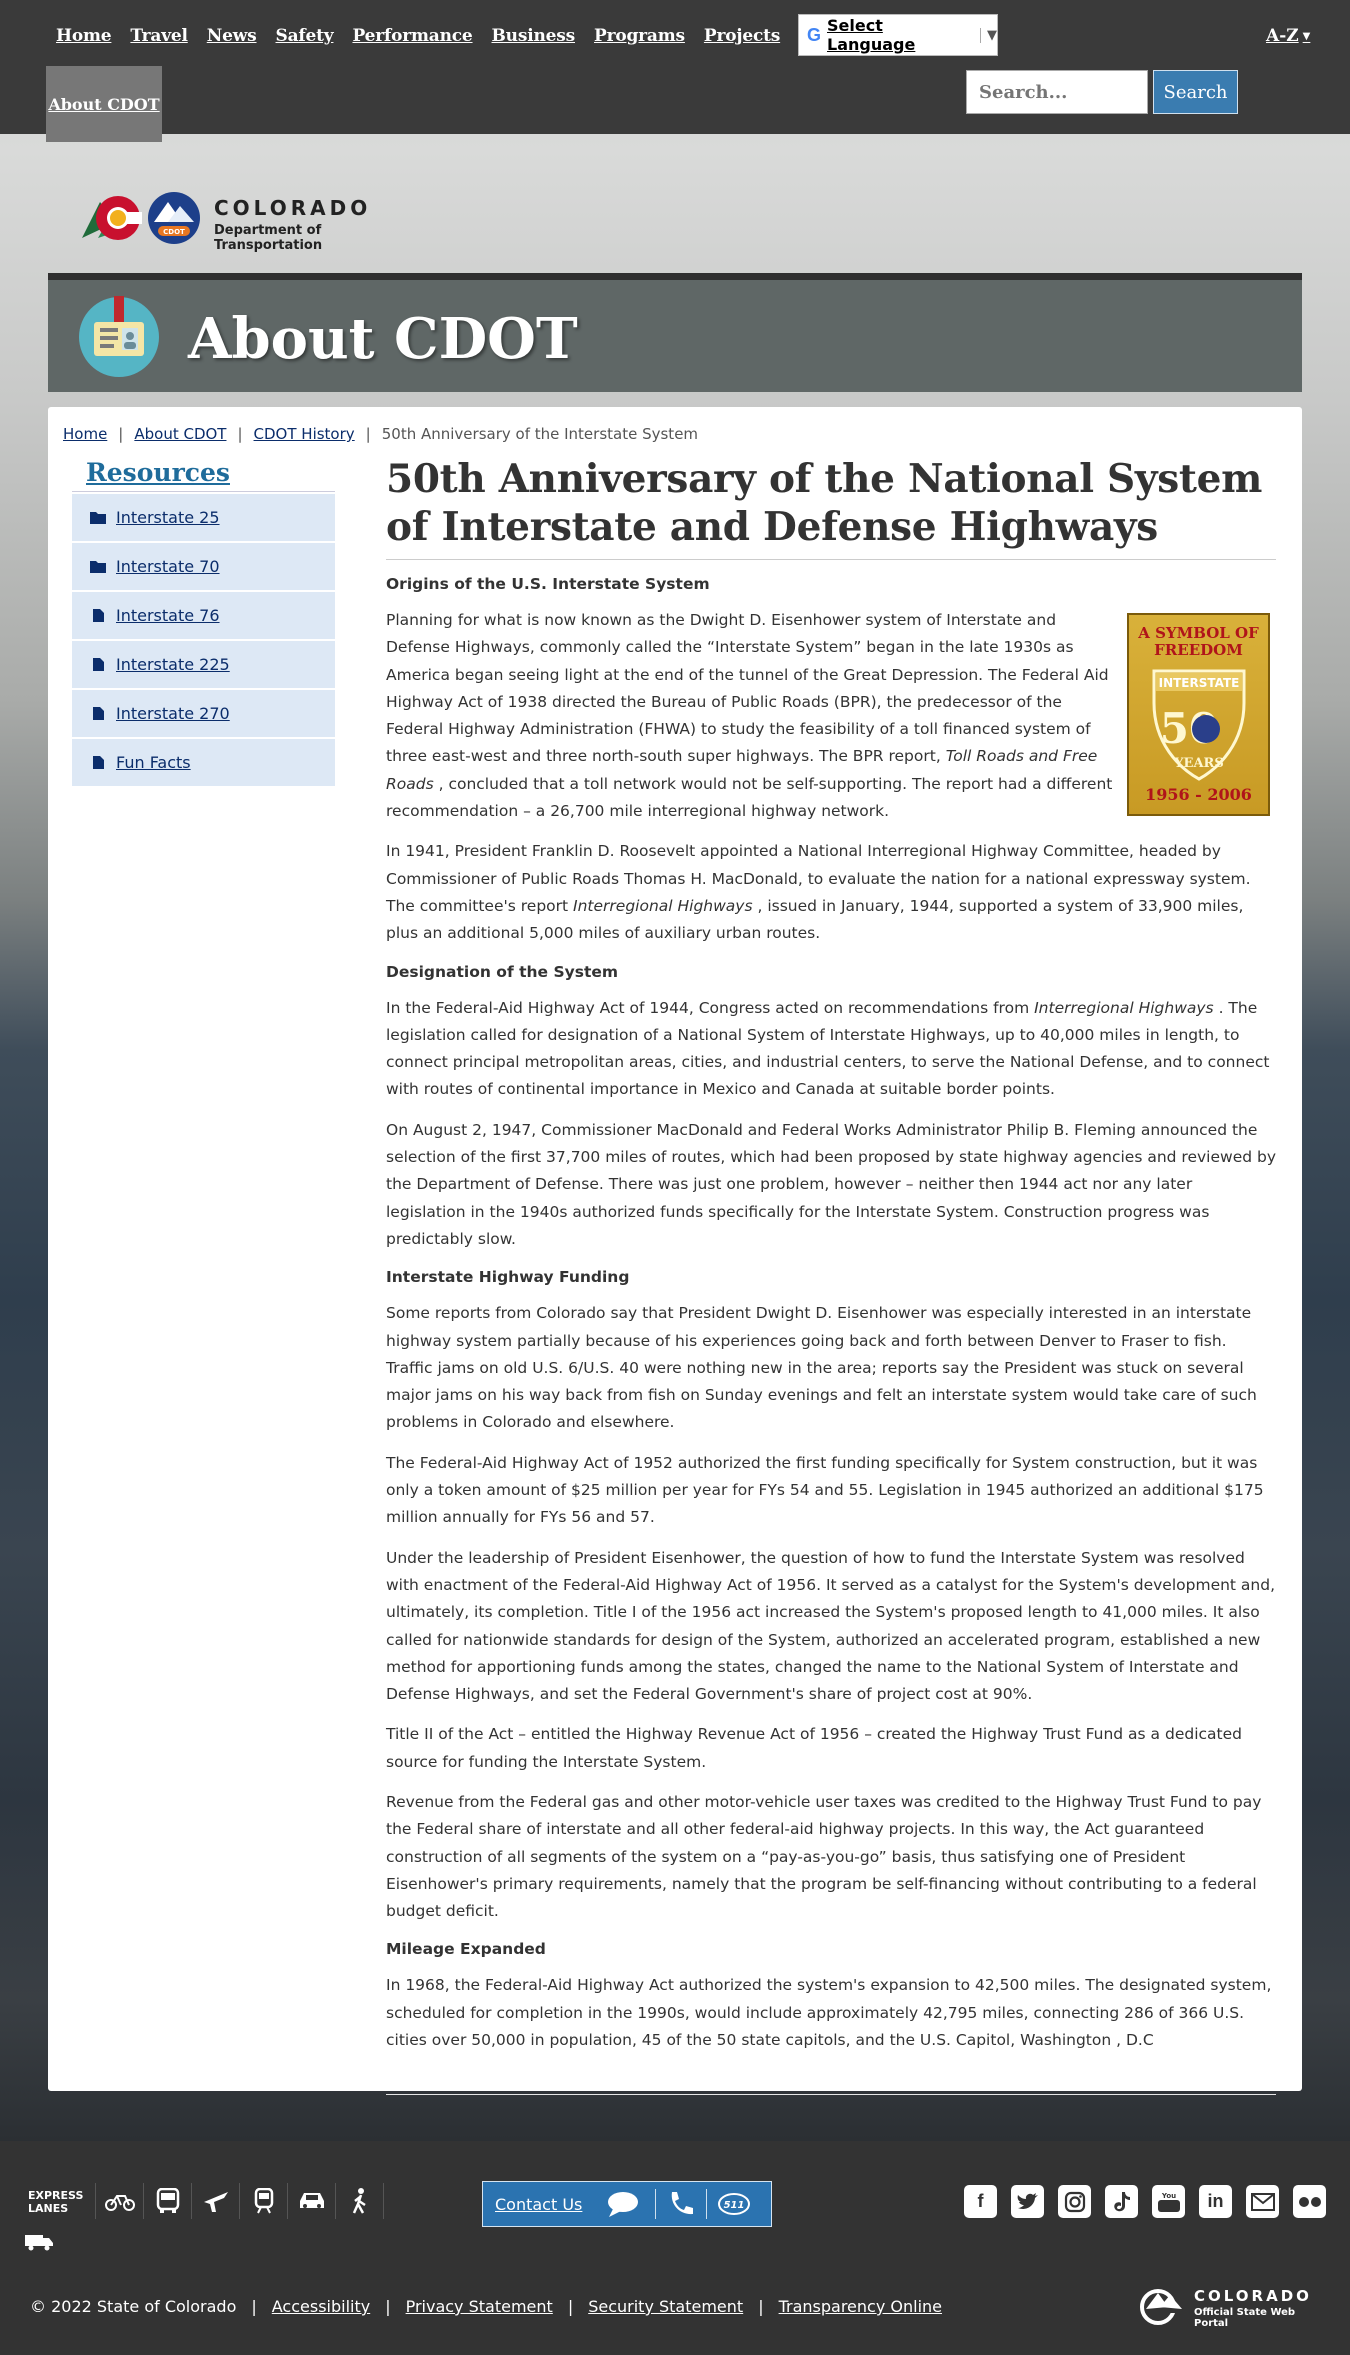  Describe the element at coordinates (153, 762) in the screenshot. I see `sidebar-item-label: Fun Facts` at that location.